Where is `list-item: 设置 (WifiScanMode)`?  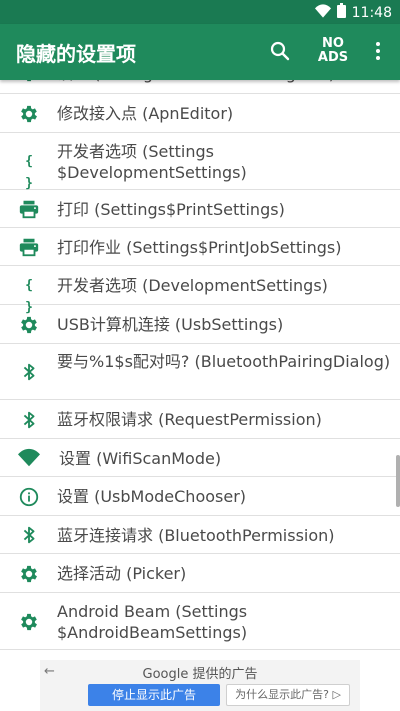
list-item: 设置 (WifiScanMode) is located at coordinates (200, 458).